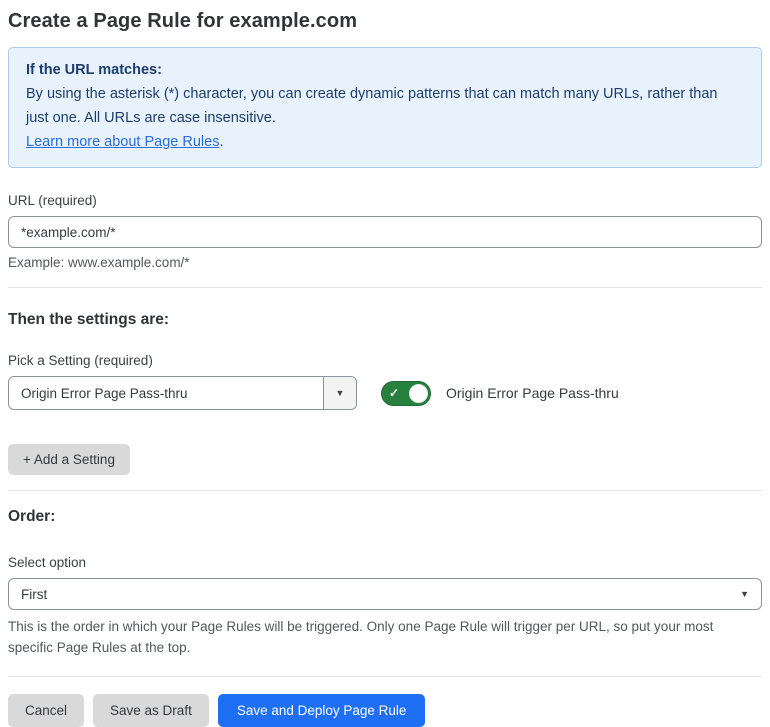 The height and width of the screenshot is (727, 770). I want to click on save-draft-button: Save as Draft, so click(151, 710).